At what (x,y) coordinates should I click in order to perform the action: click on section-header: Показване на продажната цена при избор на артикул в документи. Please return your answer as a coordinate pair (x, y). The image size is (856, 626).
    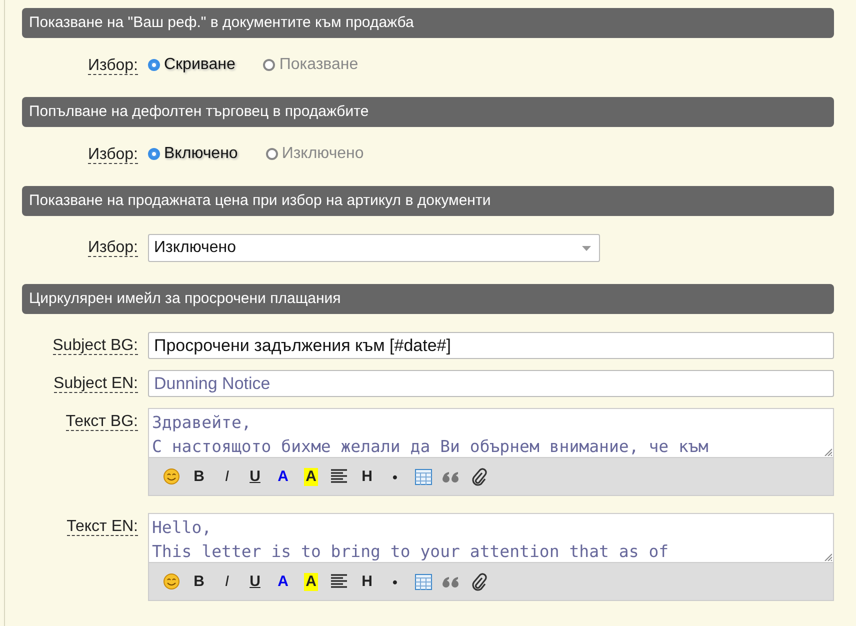
    Looking at the image, I should click on (428, 201).